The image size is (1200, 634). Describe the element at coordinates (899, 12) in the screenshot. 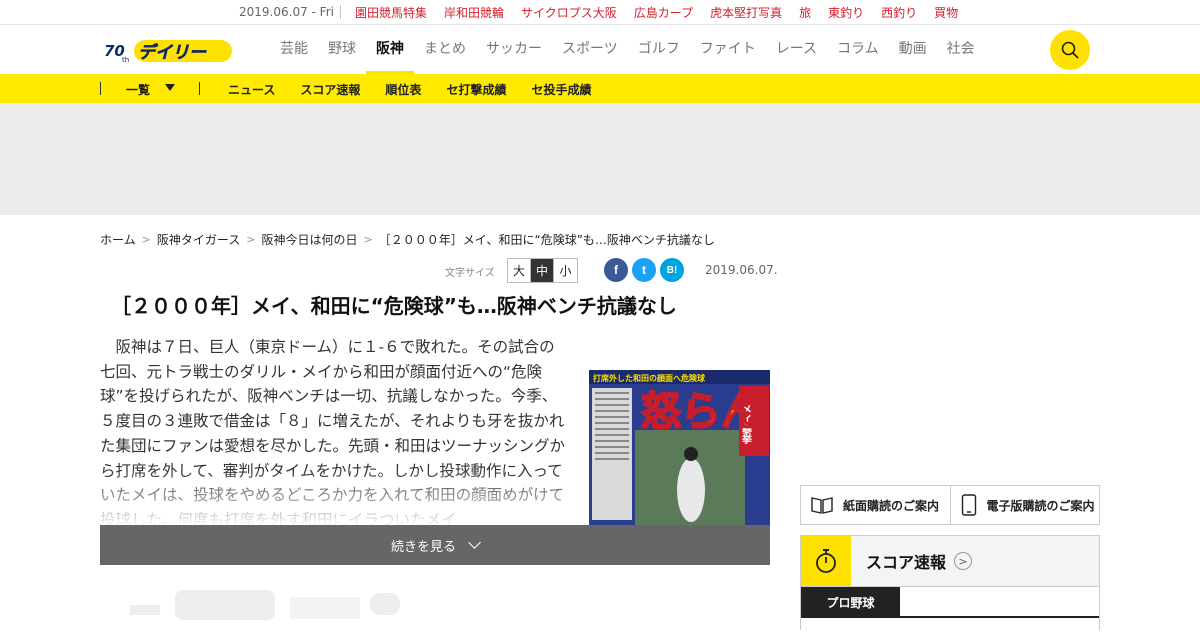

I see `top-link: 西釣り` at that location.